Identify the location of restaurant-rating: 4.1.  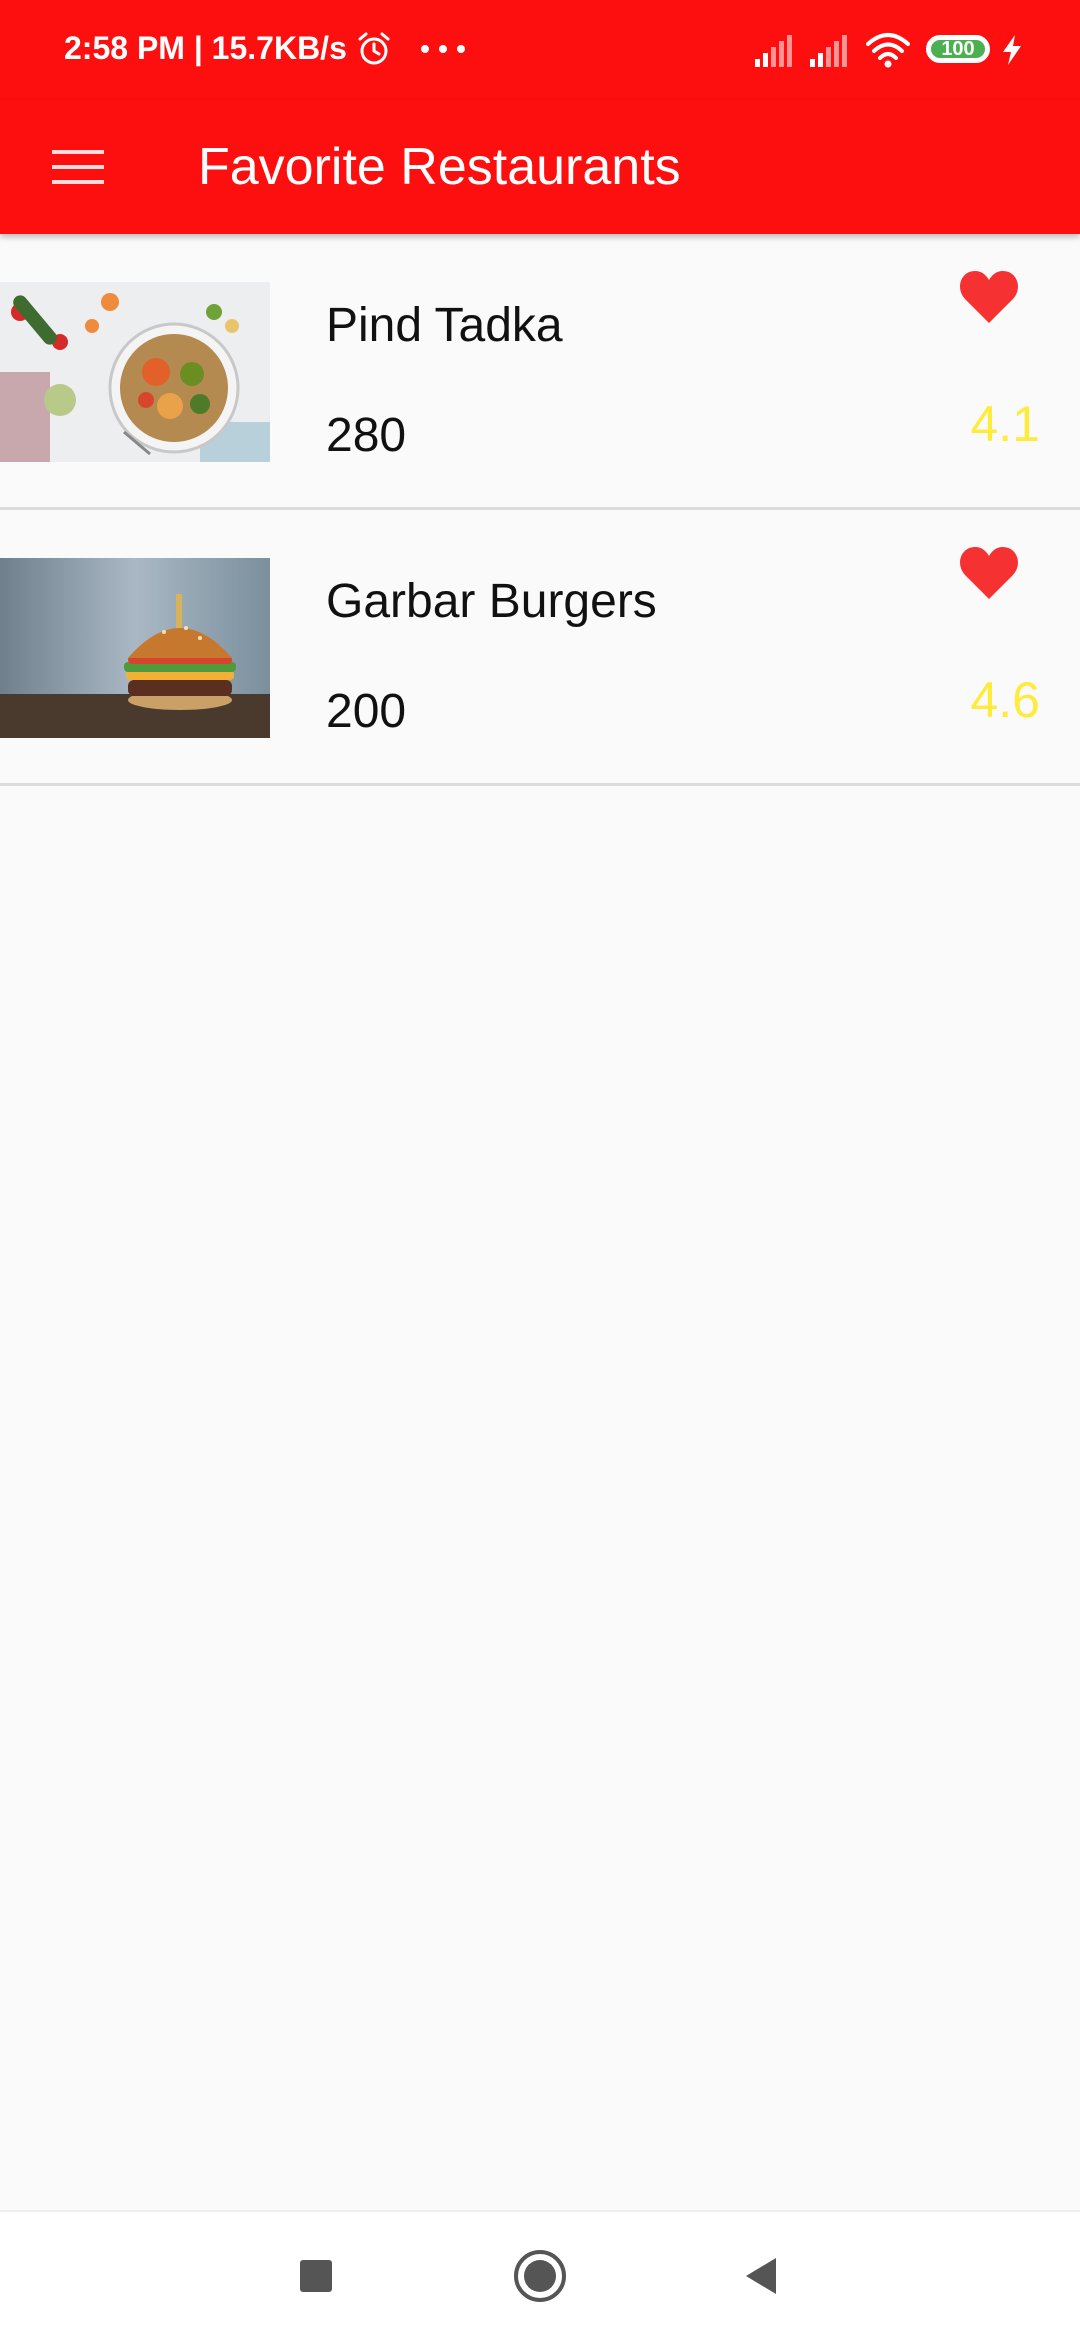
(1005, 424).